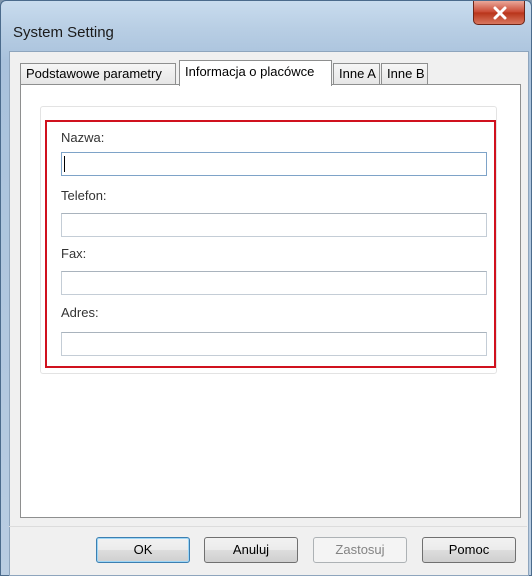 The height and width of the screenshot is (576, 532). Describe the element at coordinates (356, 73) in the screenshot. I see `tab-inne-a: Inne A` at that location.